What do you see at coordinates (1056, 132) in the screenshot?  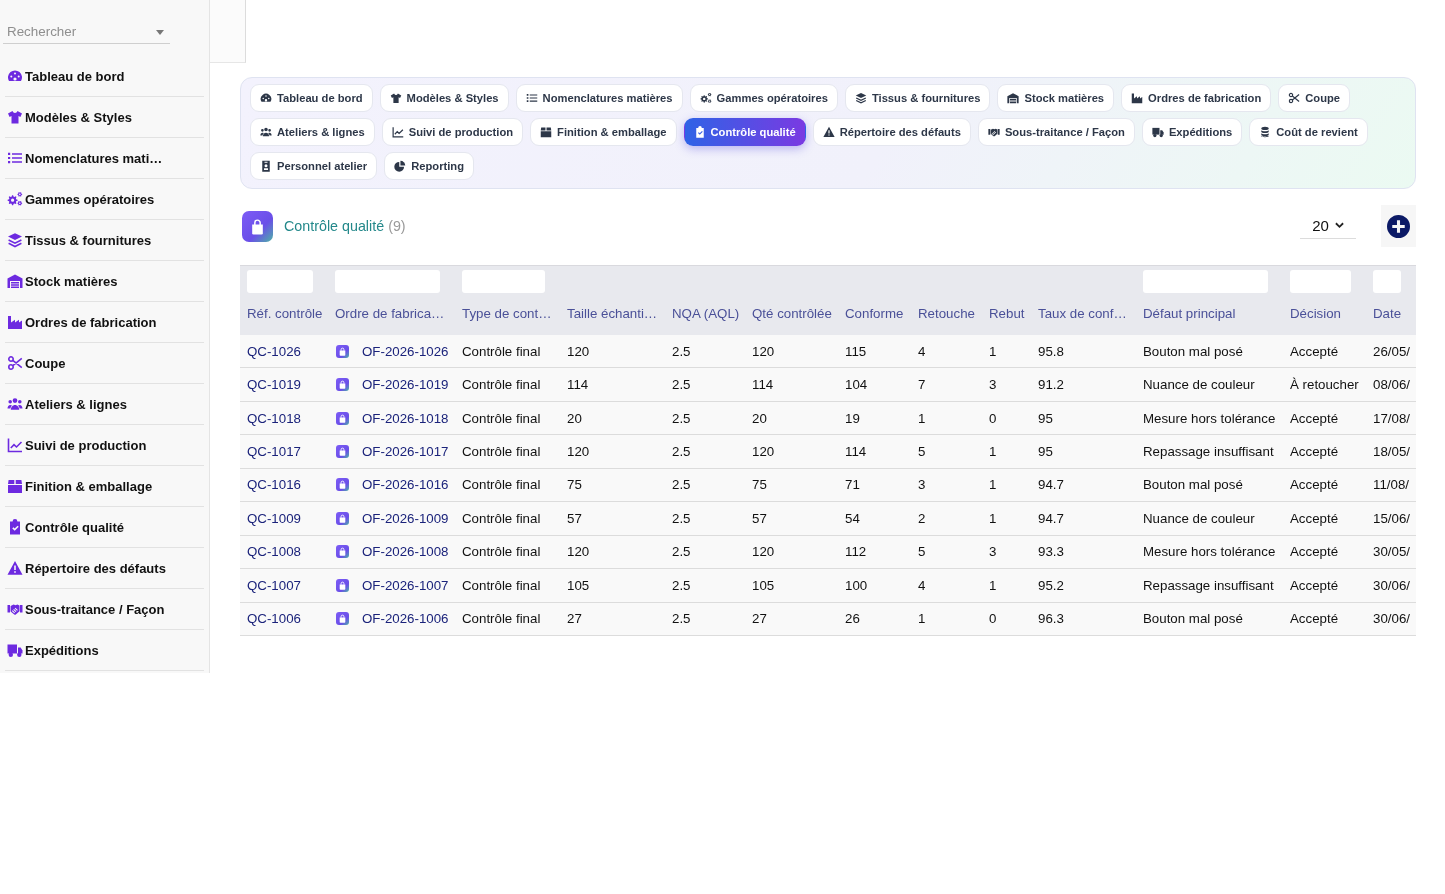 I see `module-tab: Sous-traitance / Façon` at bounding box center [1056, 132].